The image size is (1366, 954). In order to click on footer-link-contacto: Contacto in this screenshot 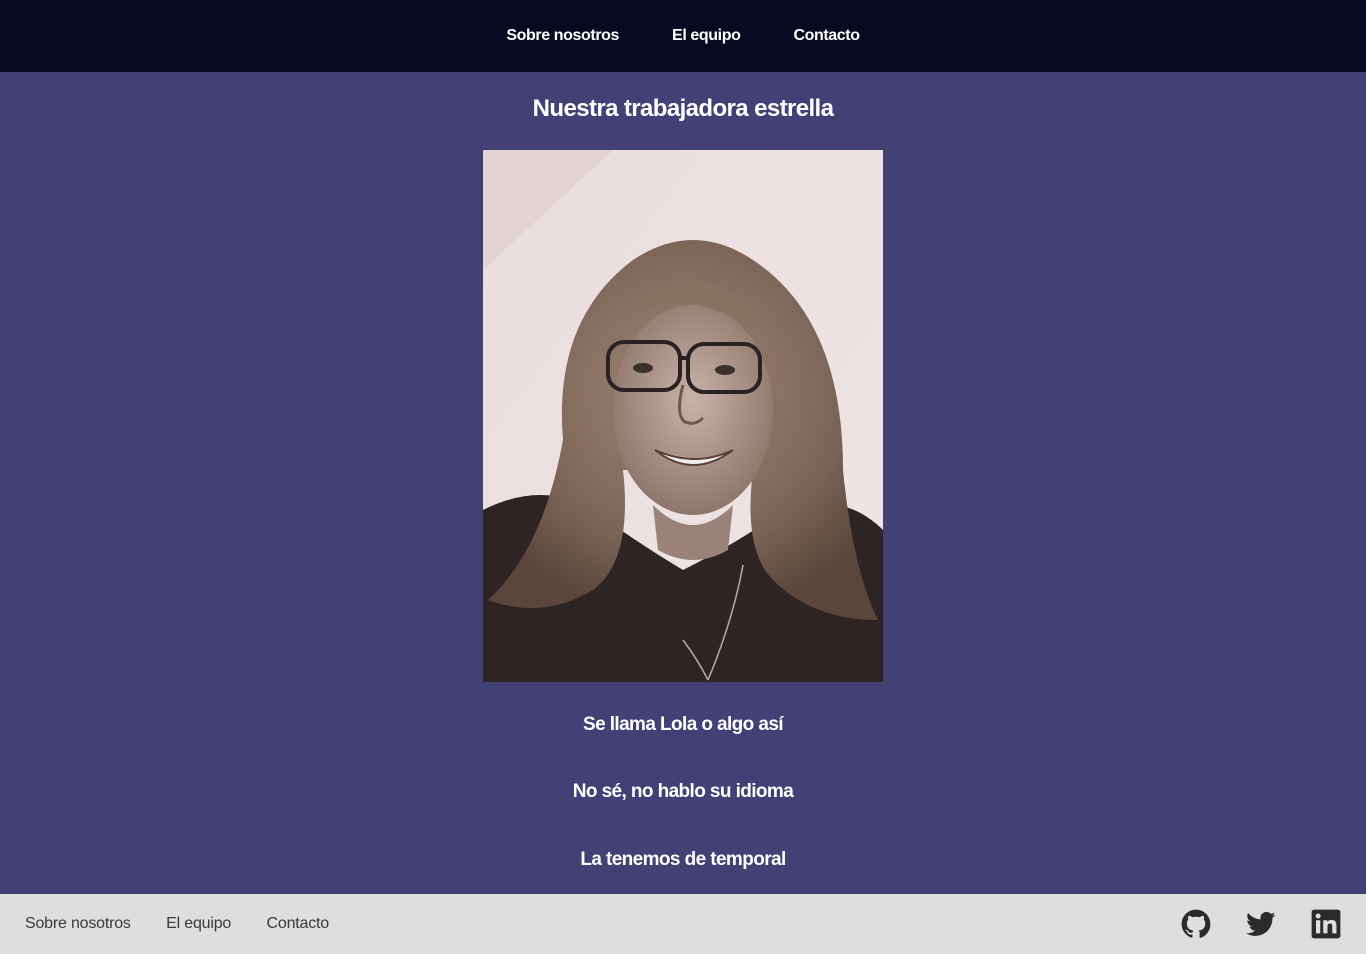, I will do `click(298, 923)`.